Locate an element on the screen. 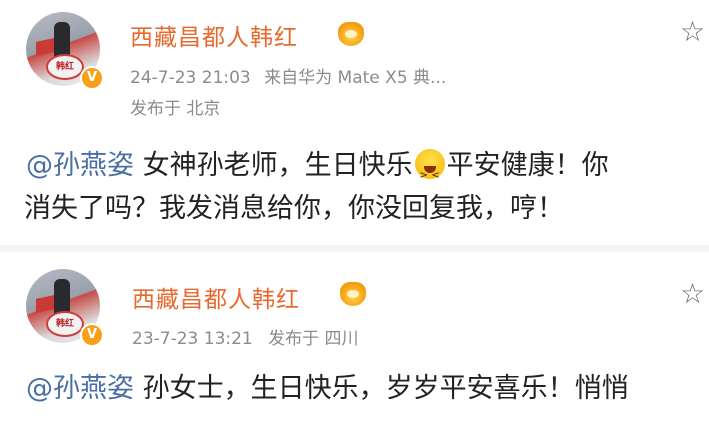  post-text-part2: 平安健康！你 is located at coordinates (527, 165).